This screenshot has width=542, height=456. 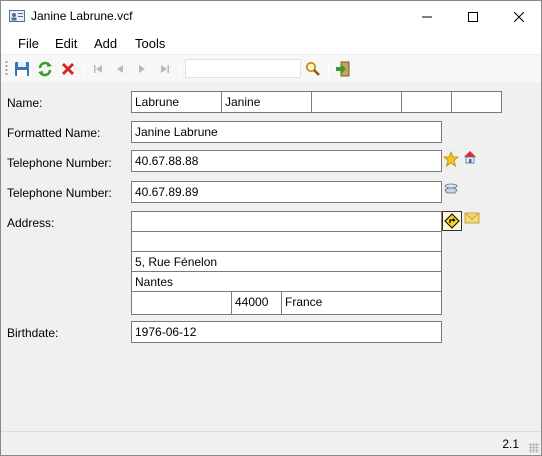 What do you see at coordinates (343, 69) in the screenshot?
I see `exit-icon` at bounding box center [343, 69].